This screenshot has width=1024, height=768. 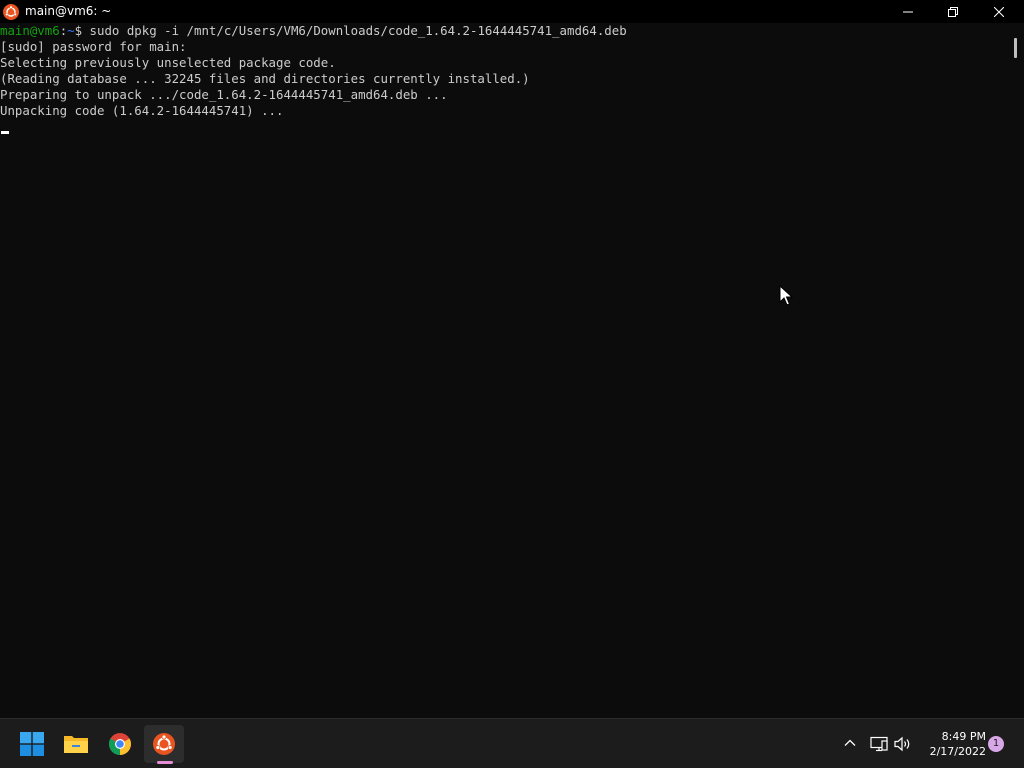 I want to click on scrollbar-thumb, so click(x=1015, y=48).